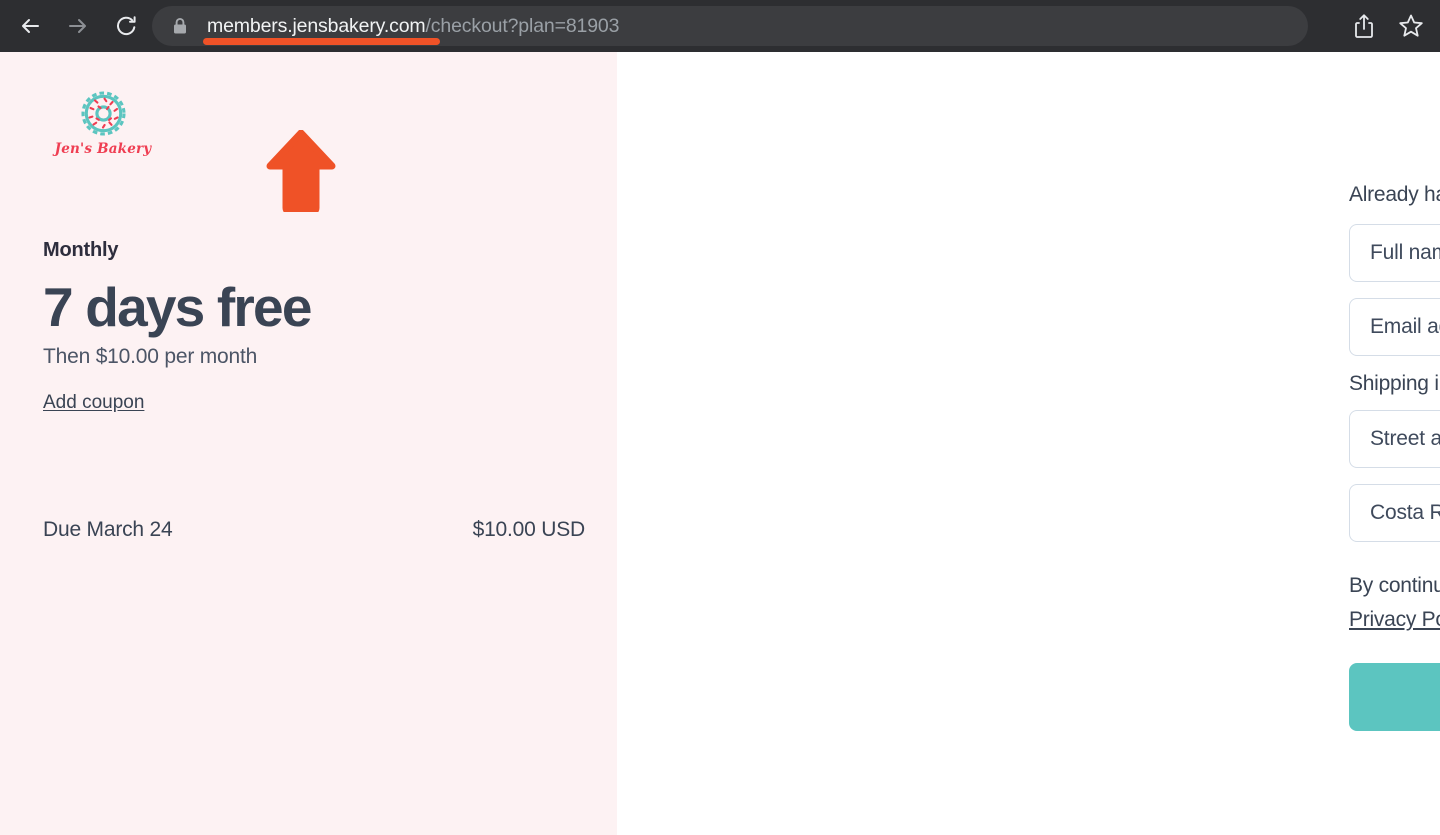  What do you see at coordinates (93, 403) in the screenshot?
I see `add-coupon-link: Add coupon` at bounding box center [93, 403].